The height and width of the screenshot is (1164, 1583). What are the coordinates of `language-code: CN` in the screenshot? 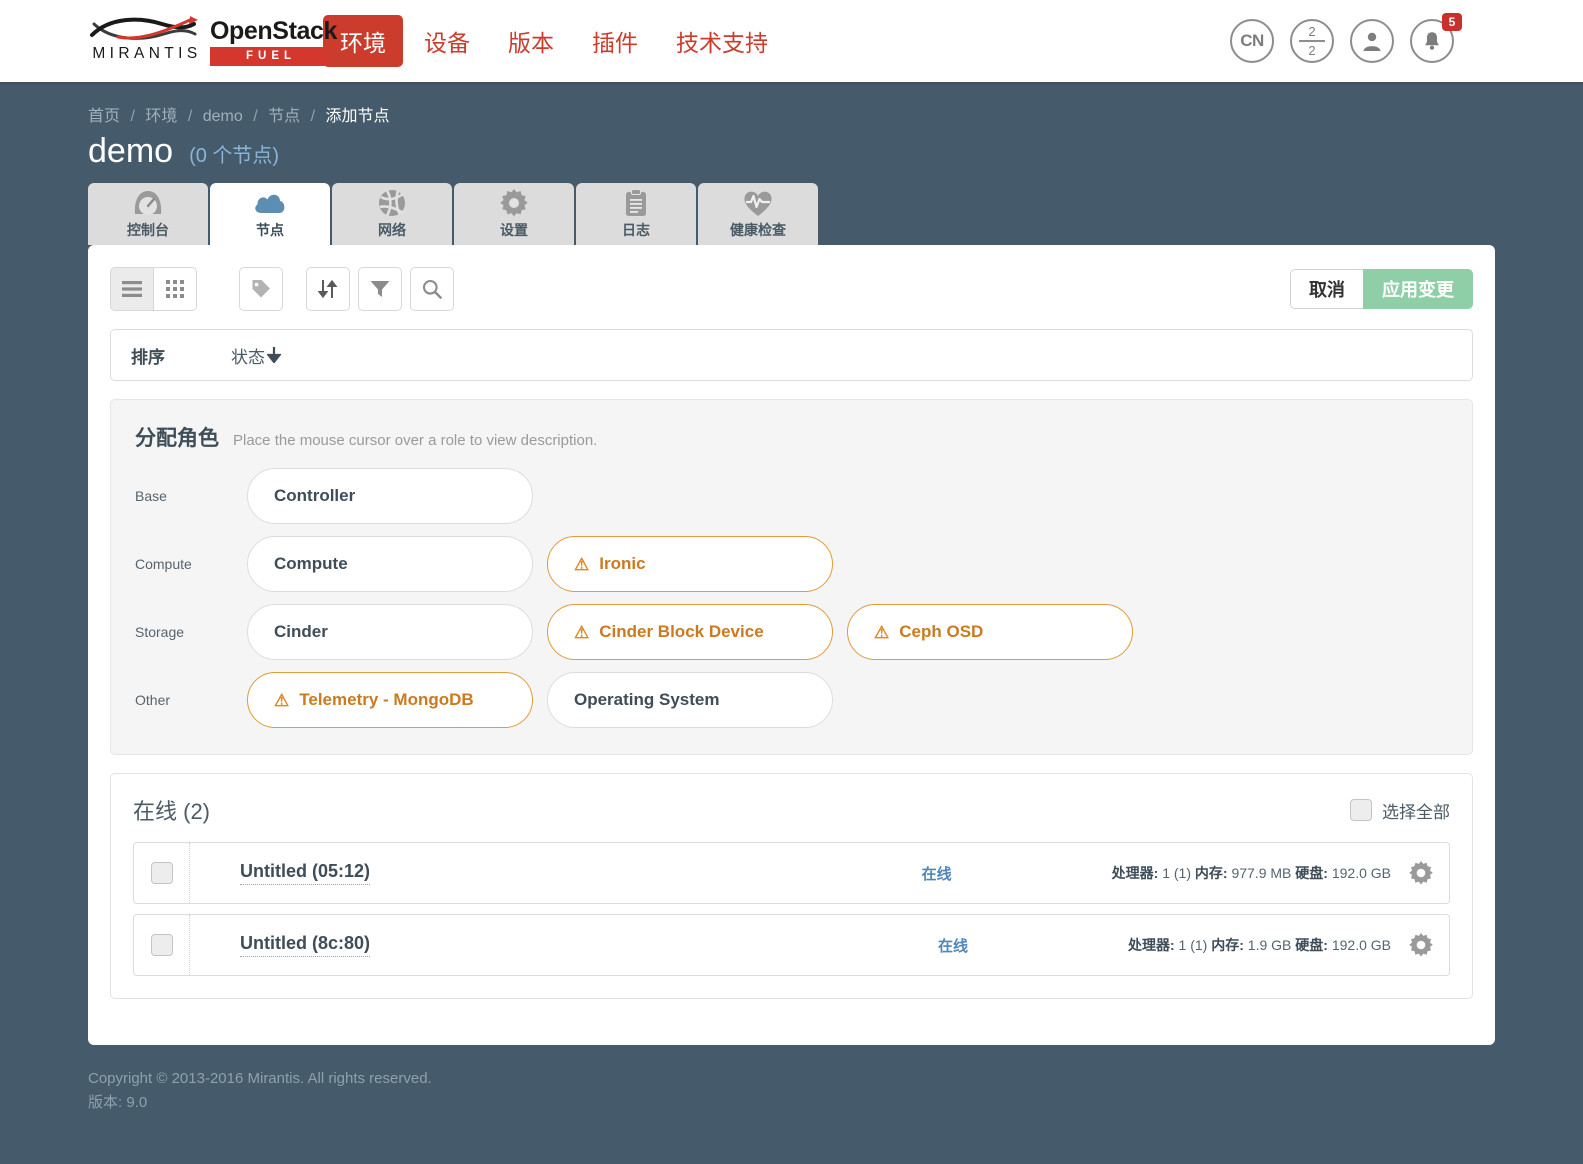 It's located at (1252, 40).